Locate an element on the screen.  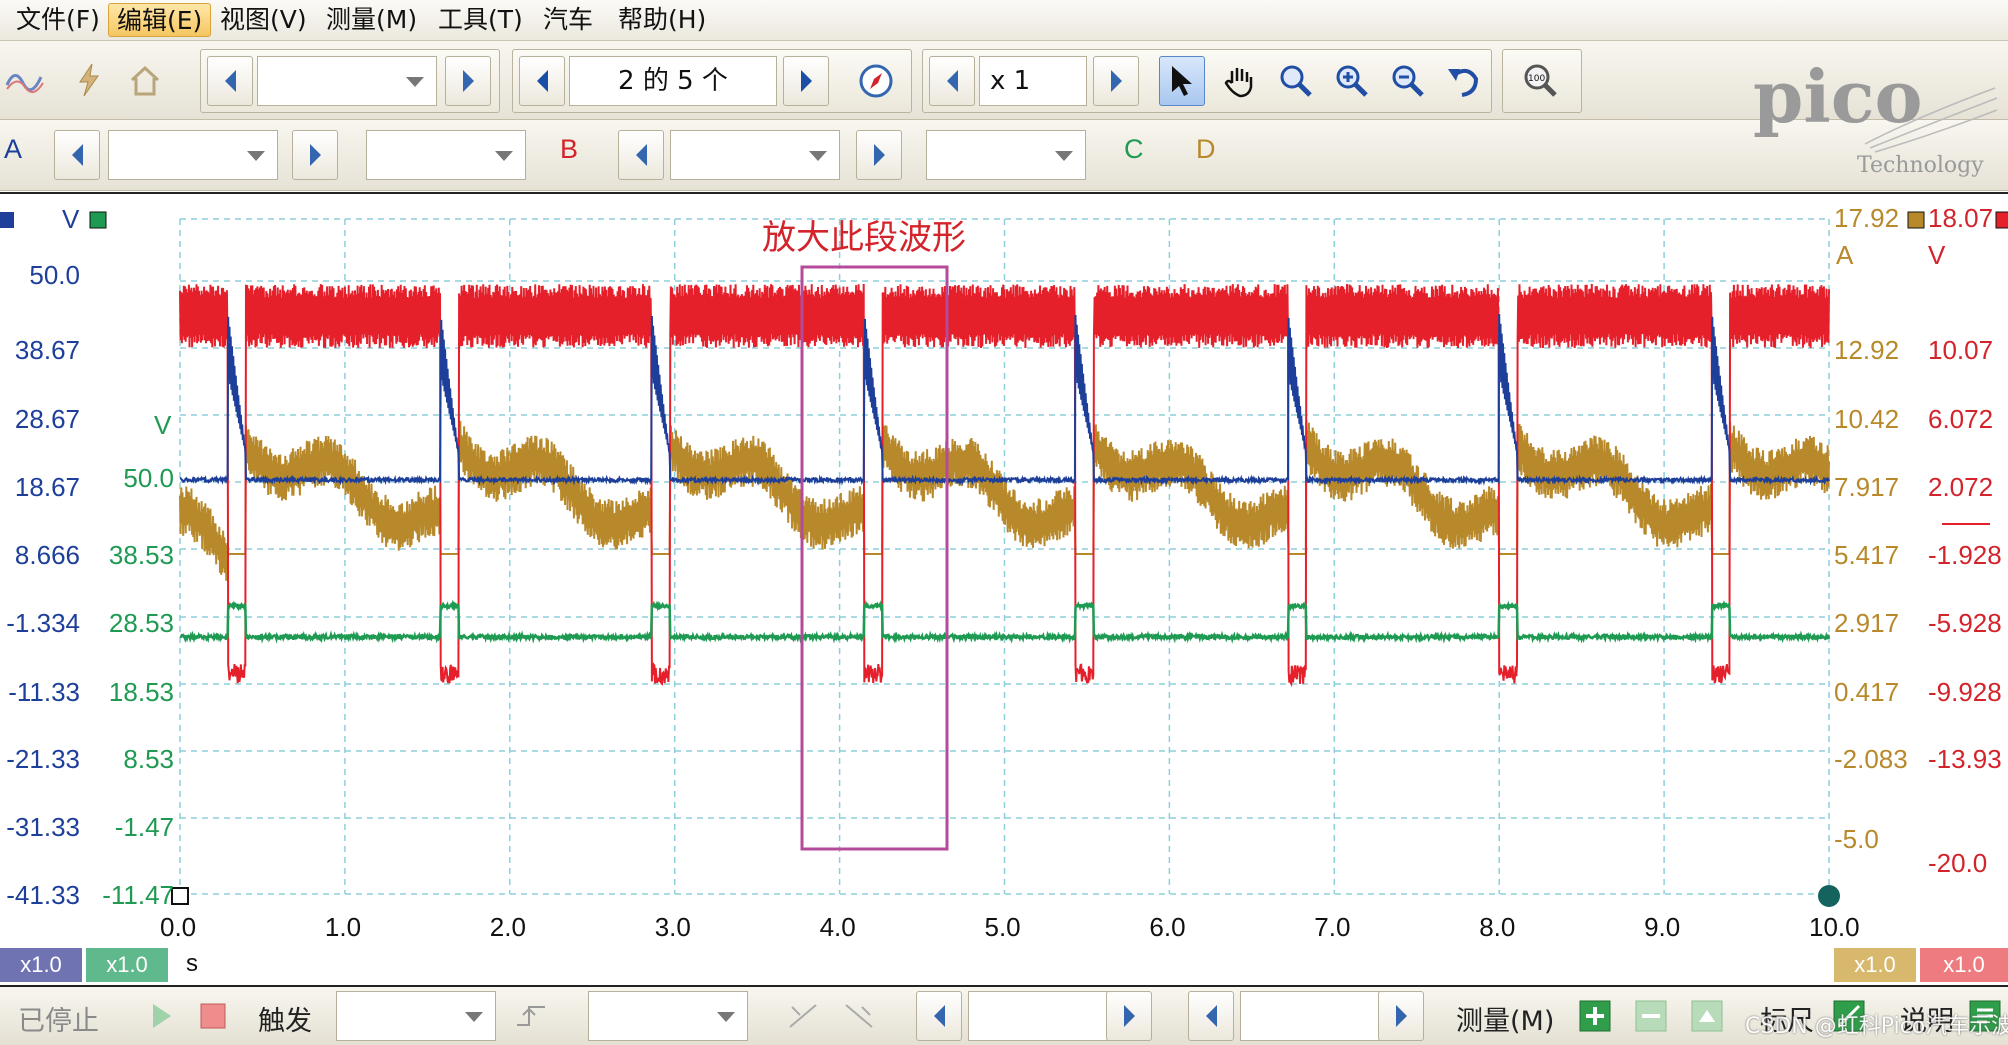
stop-button is located at coordinates (213, 1016).